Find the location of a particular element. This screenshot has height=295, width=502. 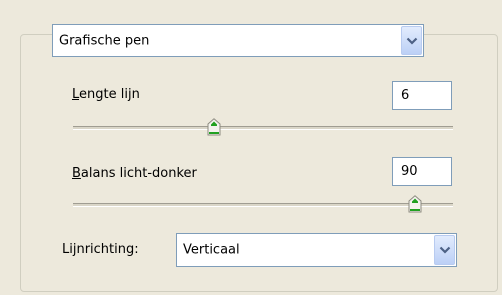

balance-field: 90 is located at coordinates (422, 171).